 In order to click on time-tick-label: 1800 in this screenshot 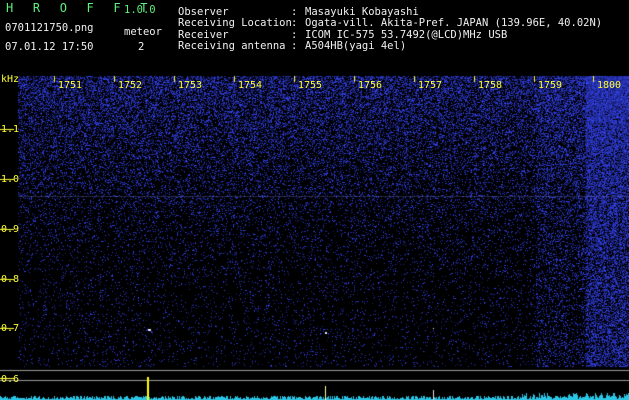, I will do `click(609, 85)`.